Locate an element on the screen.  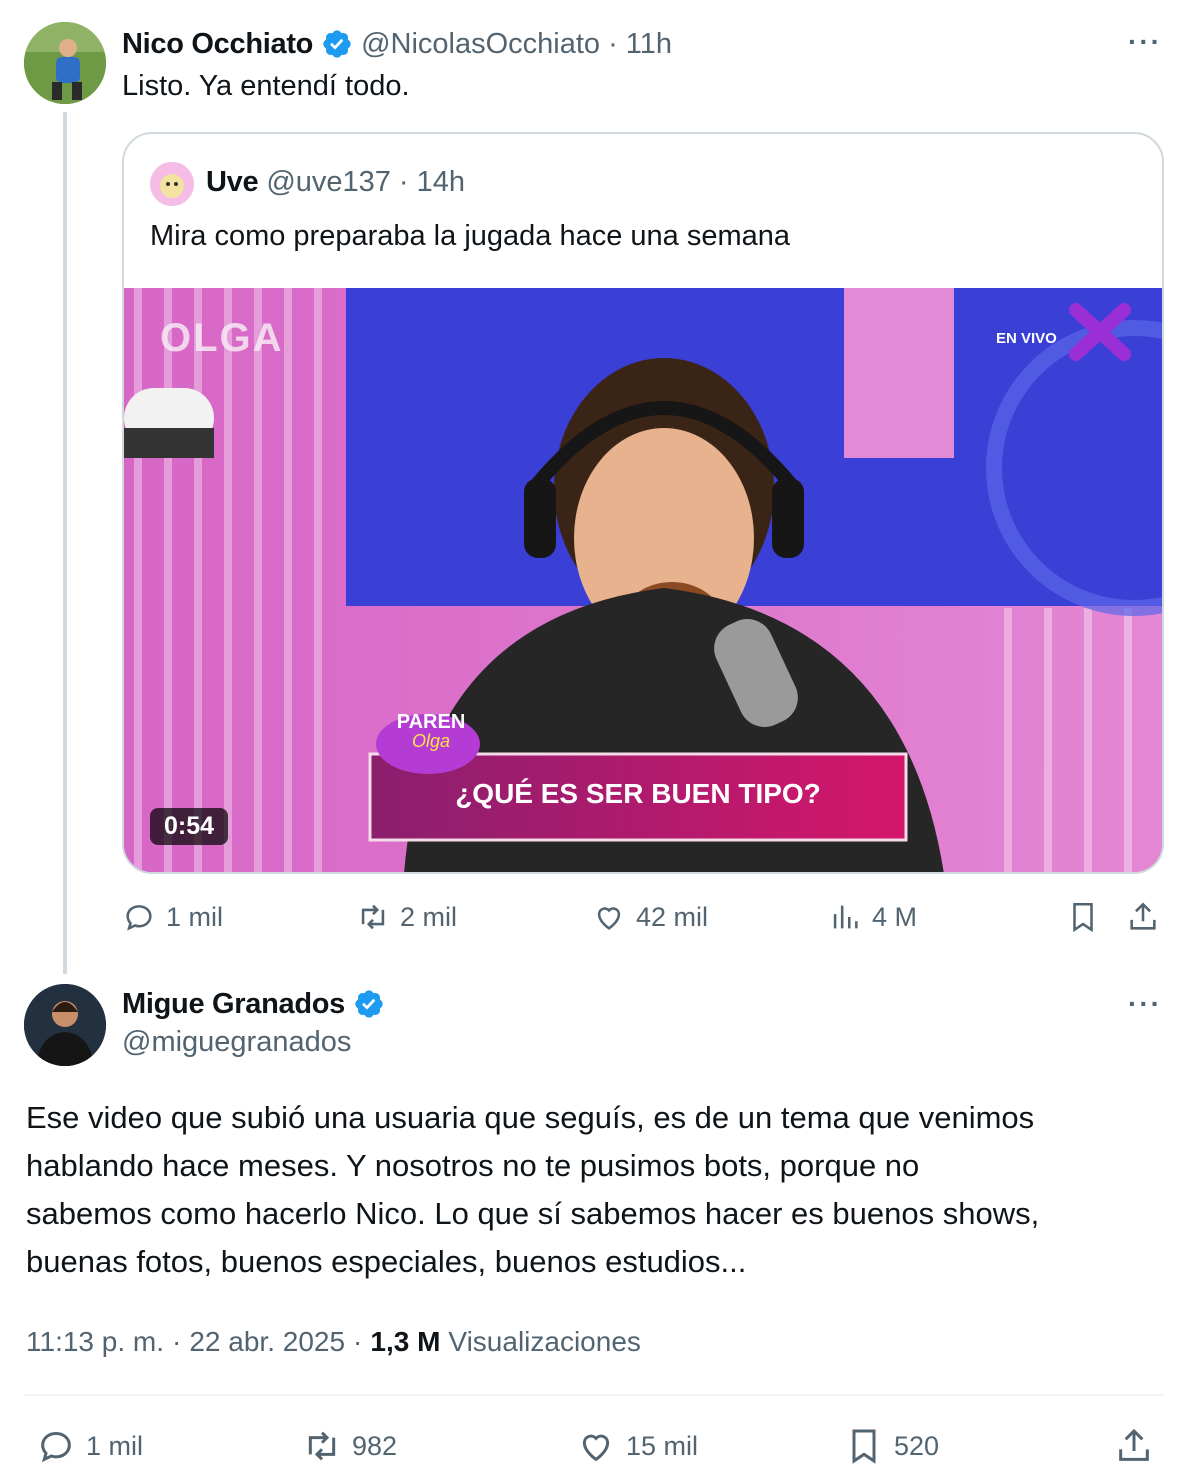
avatar-nico-occhiato is located at coordinates (65, 63).